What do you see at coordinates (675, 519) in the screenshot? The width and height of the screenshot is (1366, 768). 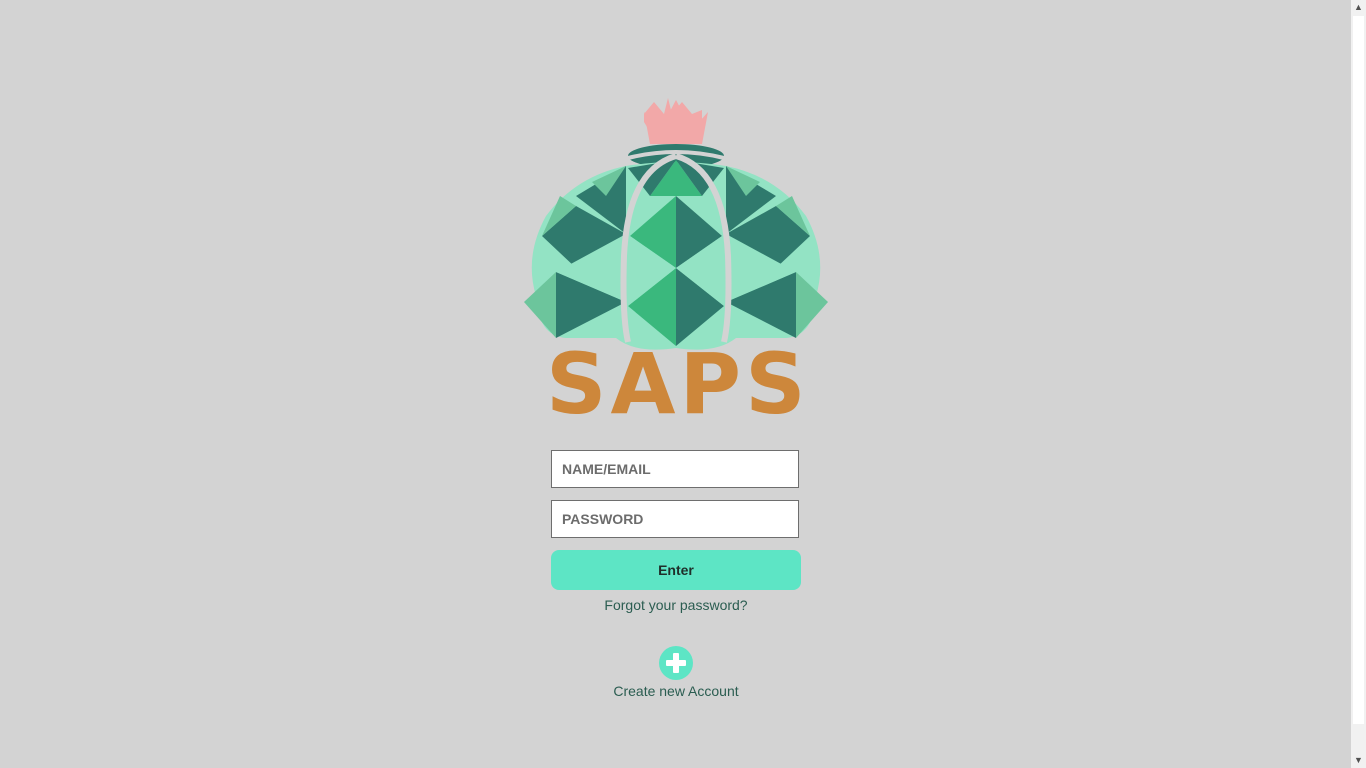 I see `password-input` at bounding box center [675, 519].